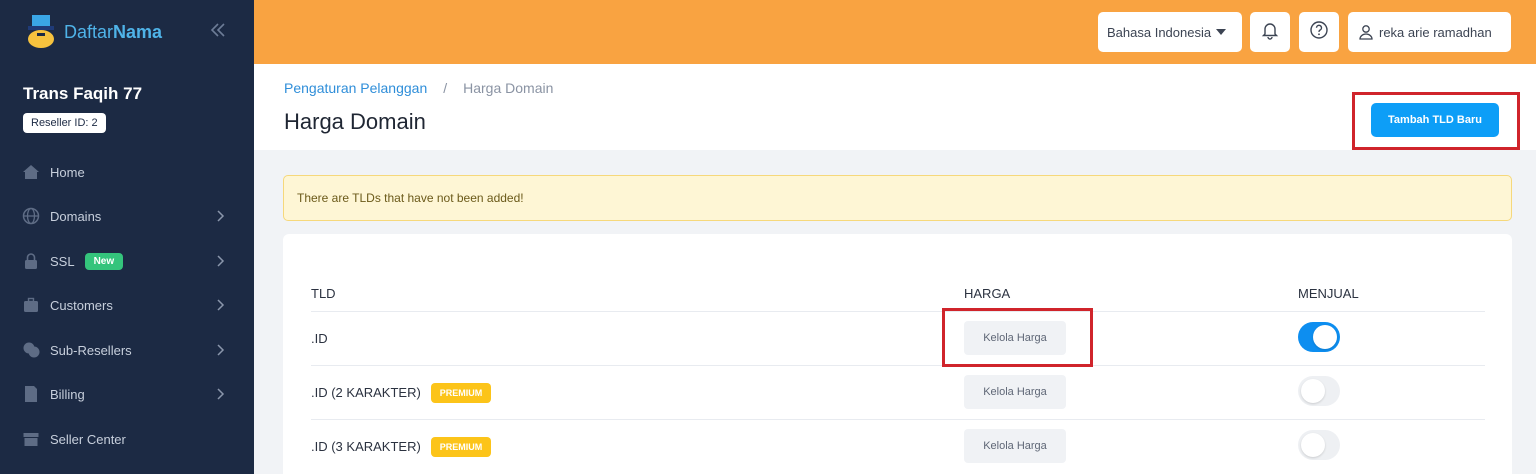  I want to click on tld-cell: .ID (2 KARAKTER) PREMIUM, so click(401, 392).